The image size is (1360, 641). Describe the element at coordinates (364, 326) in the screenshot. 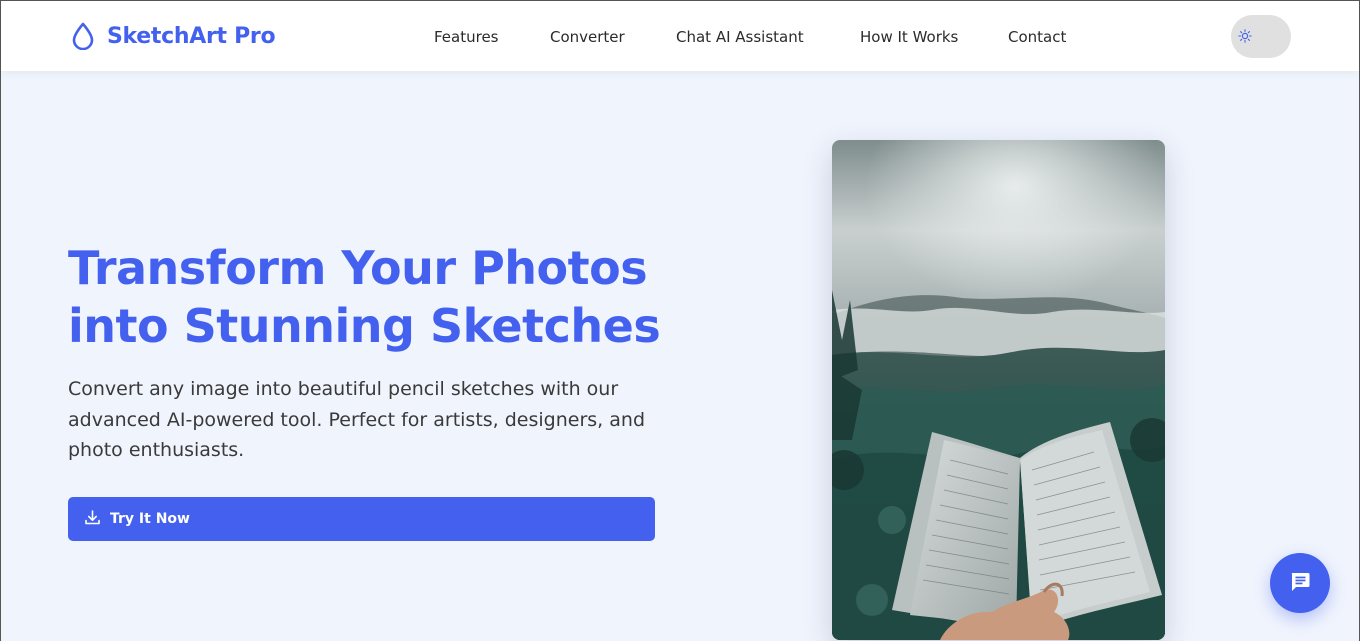

I see `hero-title-line-2: into Stunning Sketches` at that location.